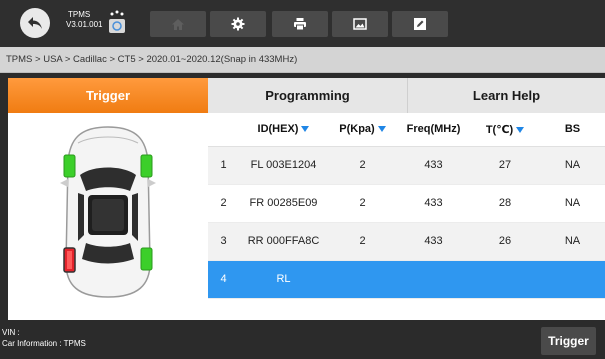  I want to click on app-title: TPMS V3.01.001, so click(84, 20).